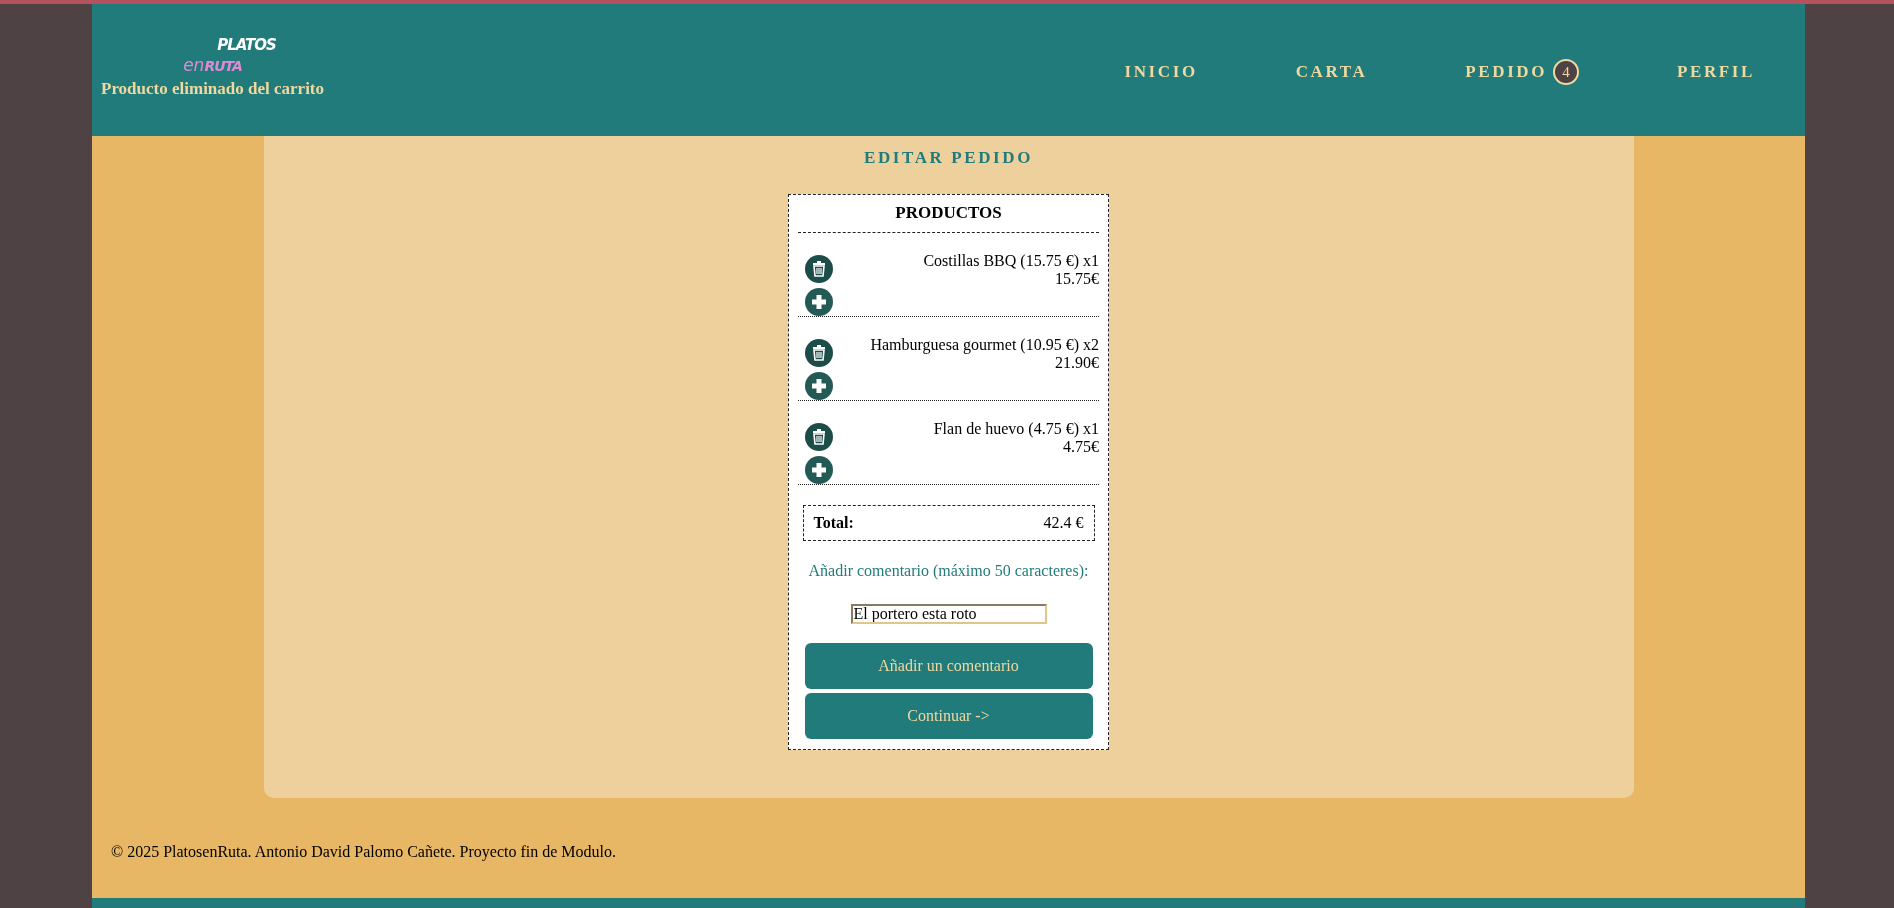 Image resolution: width=1894 pixels, height=908 pixels. What do you see at coordinates (213, 88) in the screenshot?
I see `status-message: Producto eliminado del carrito` at bounding box center [213, 88].